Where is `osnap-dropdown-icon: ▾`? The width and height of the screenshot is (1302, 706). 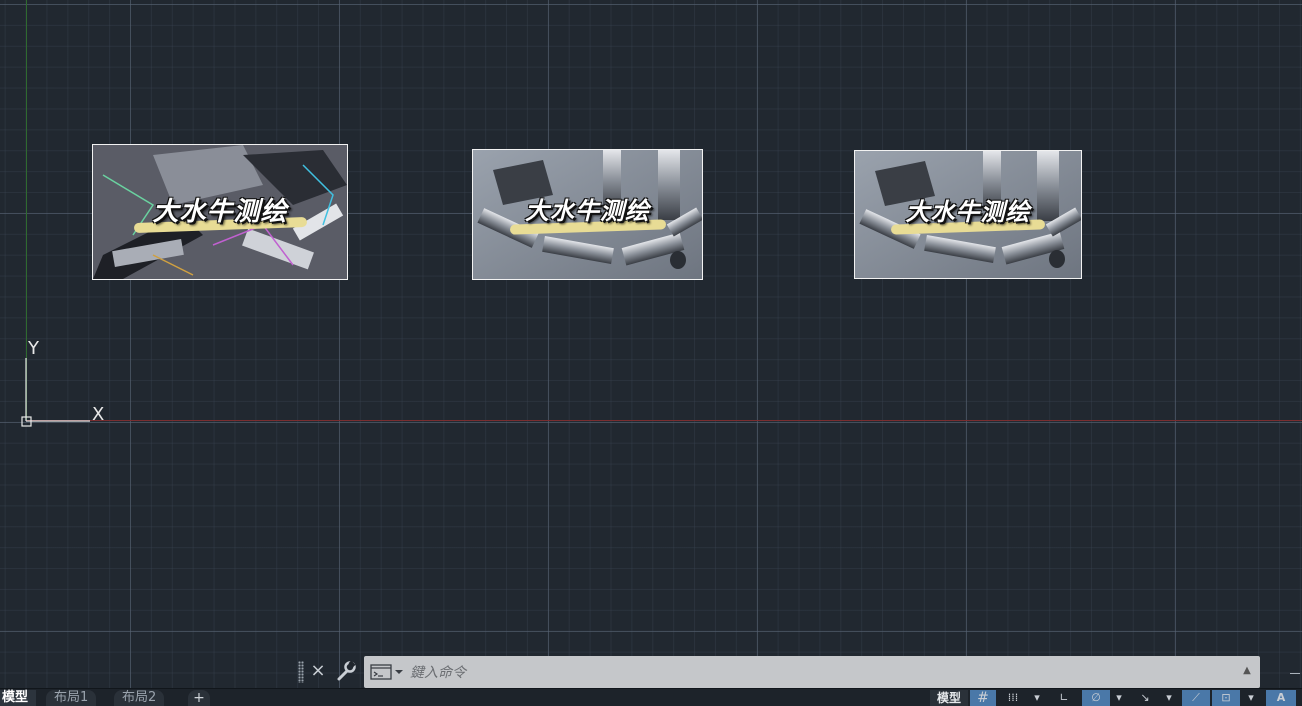
osnap-dropdown-icon: ▾ is located at coordinates (1169, 698).